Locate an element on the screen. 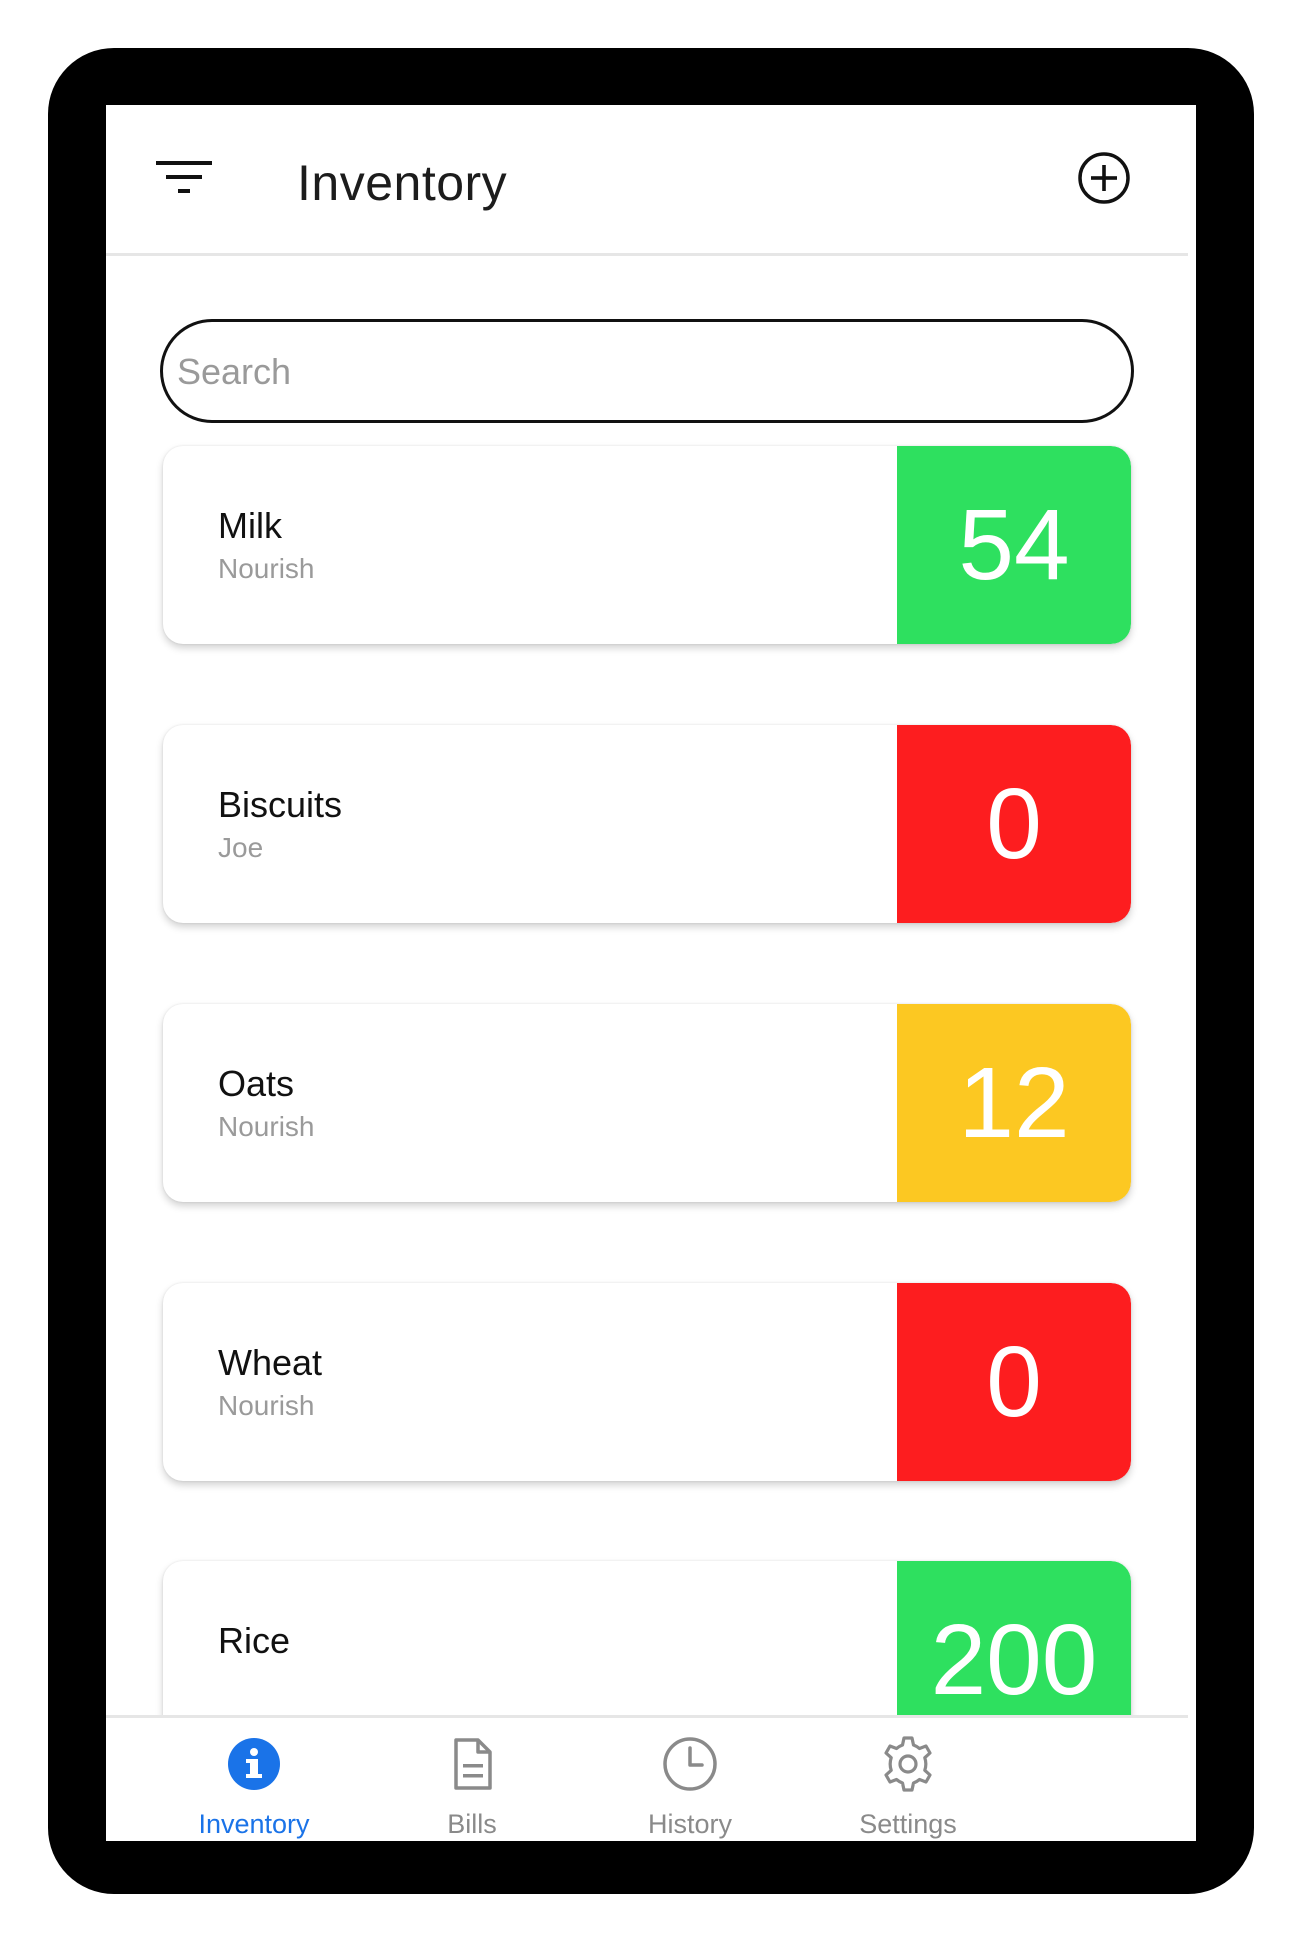 The height and width of the screenshot is (1940, 1298). nav-label: History is located at coordinates (689, 1824).